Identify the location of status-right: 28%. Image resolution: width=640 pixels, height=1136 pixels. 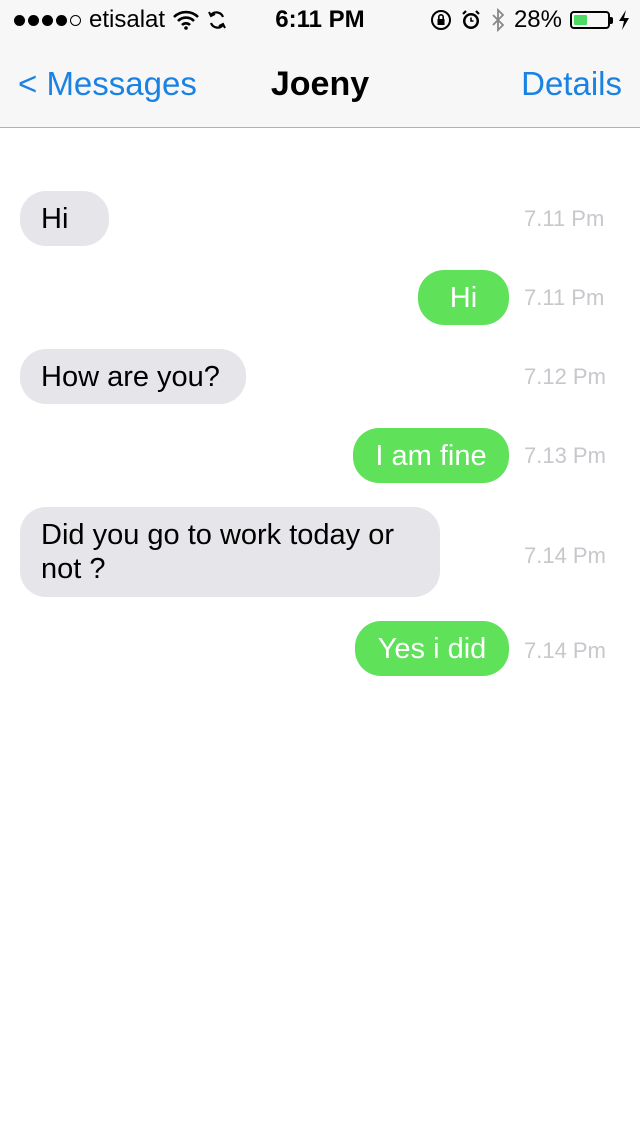
(530, 20).